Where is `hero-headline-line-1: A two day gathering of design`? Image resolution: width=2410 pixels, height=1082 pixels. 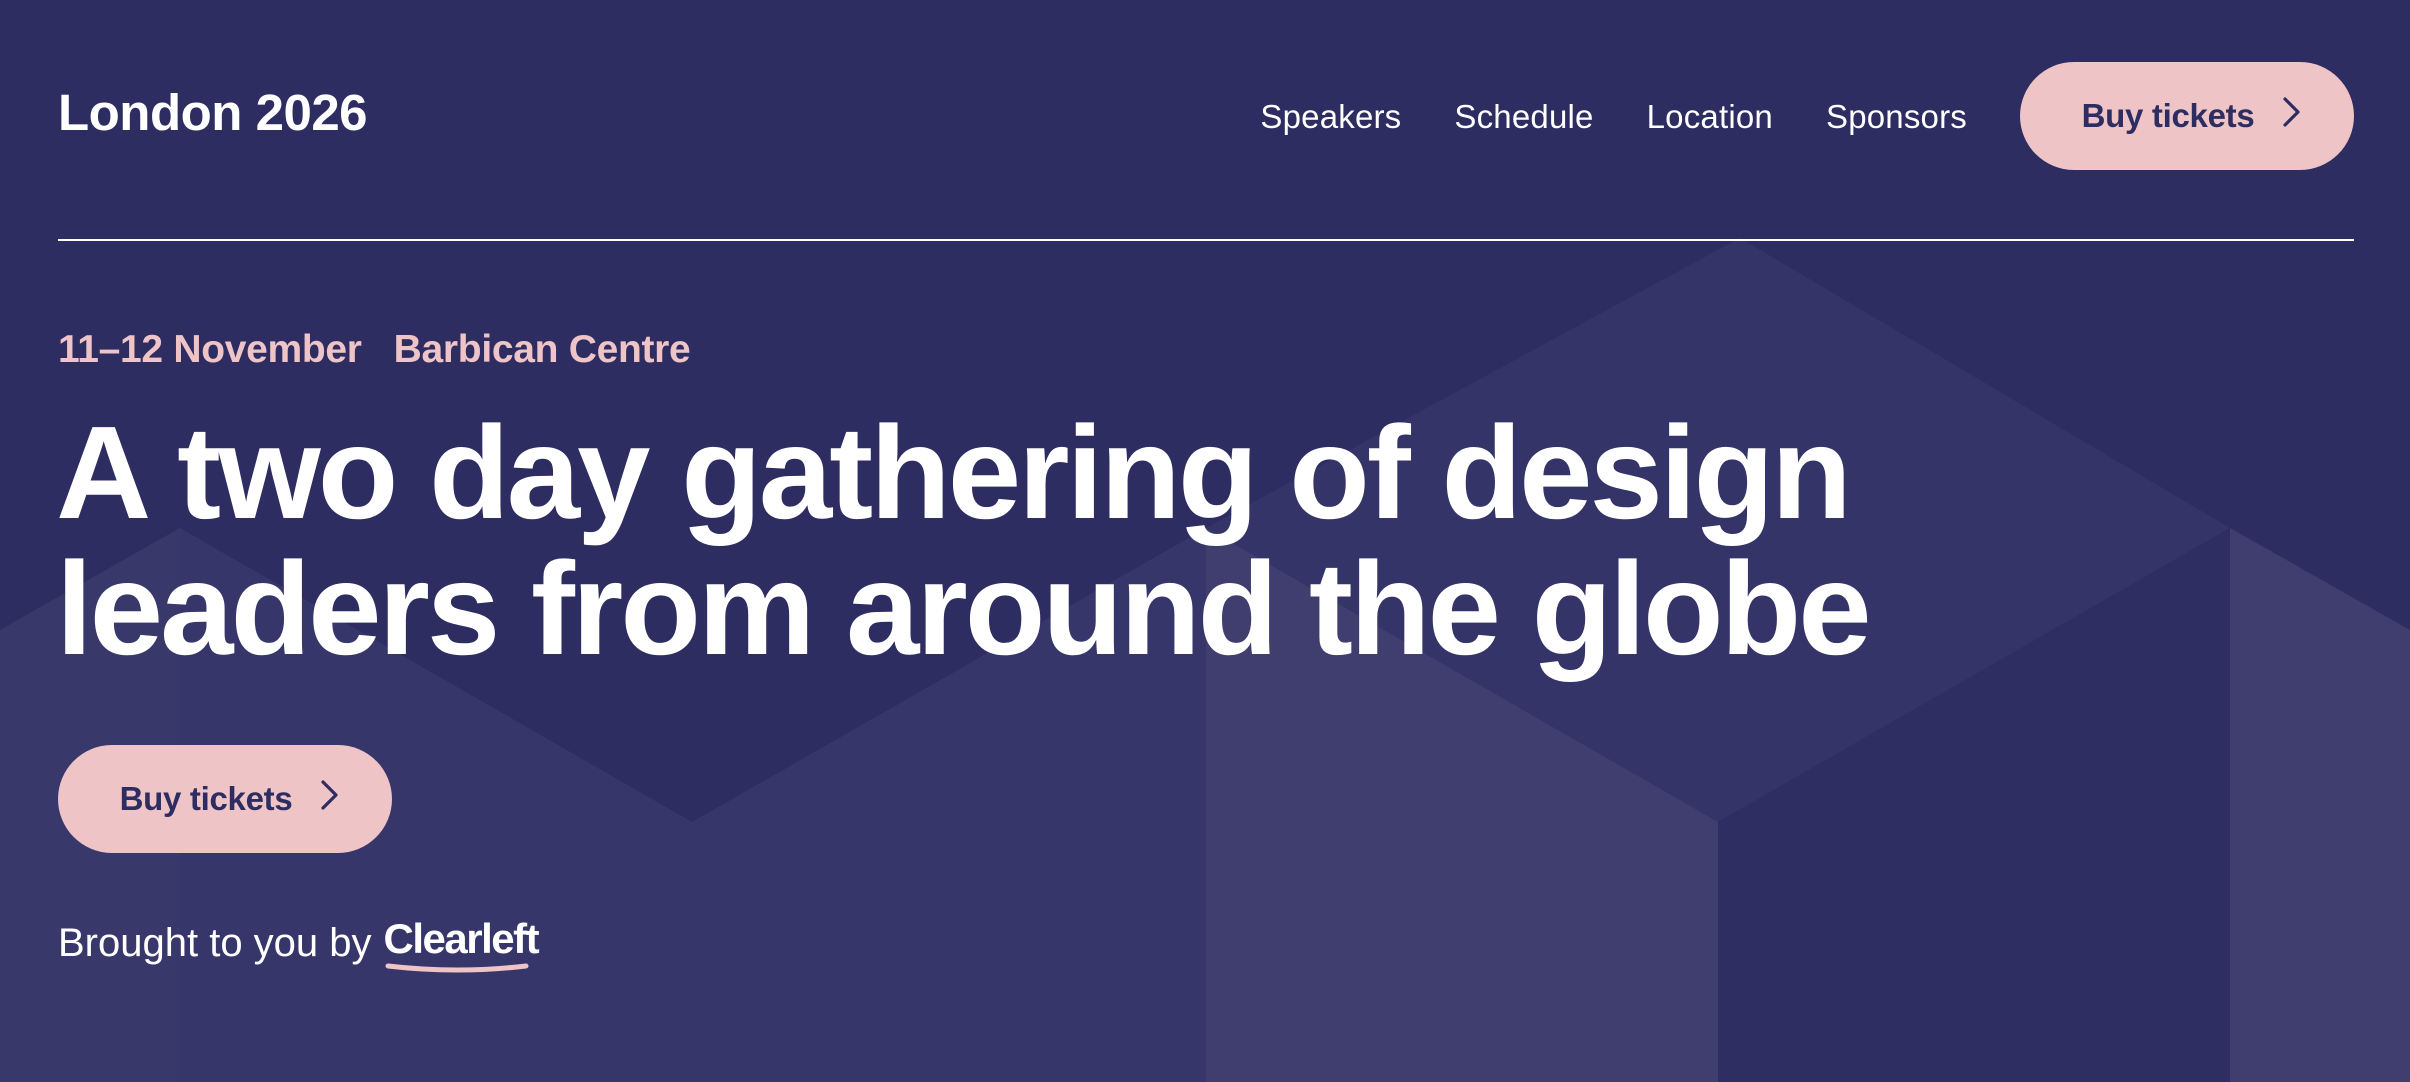 hero-headline-line-1: A two day gathering of design is located at coordinates (954, 472).